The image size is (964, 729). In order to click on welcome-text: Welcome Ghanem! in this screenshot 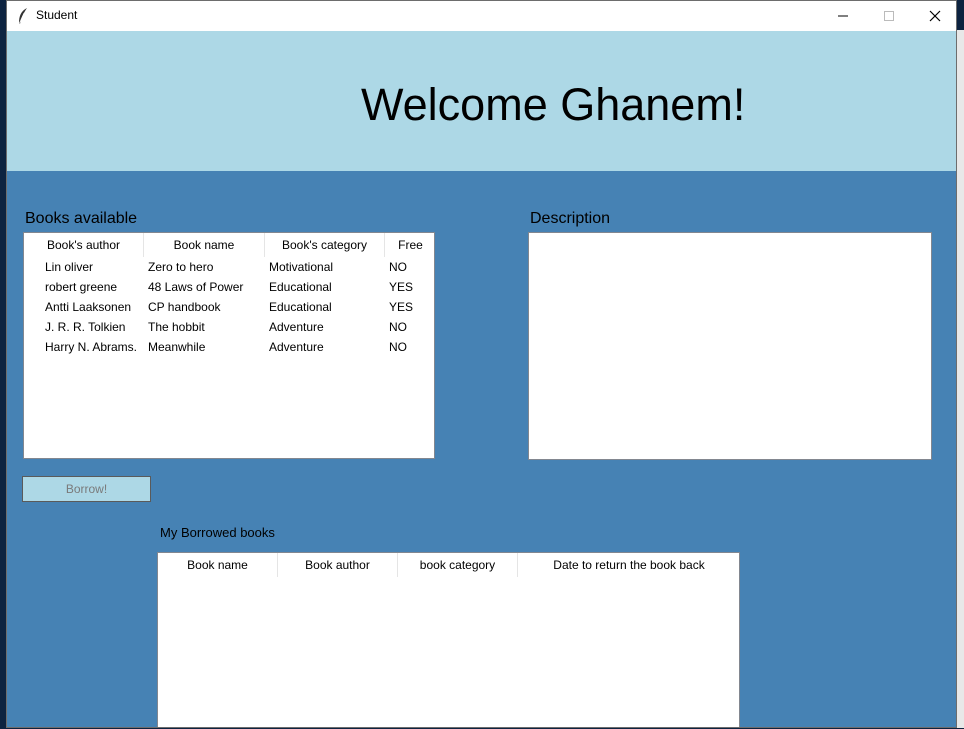, I will do `click(553, 104)`.